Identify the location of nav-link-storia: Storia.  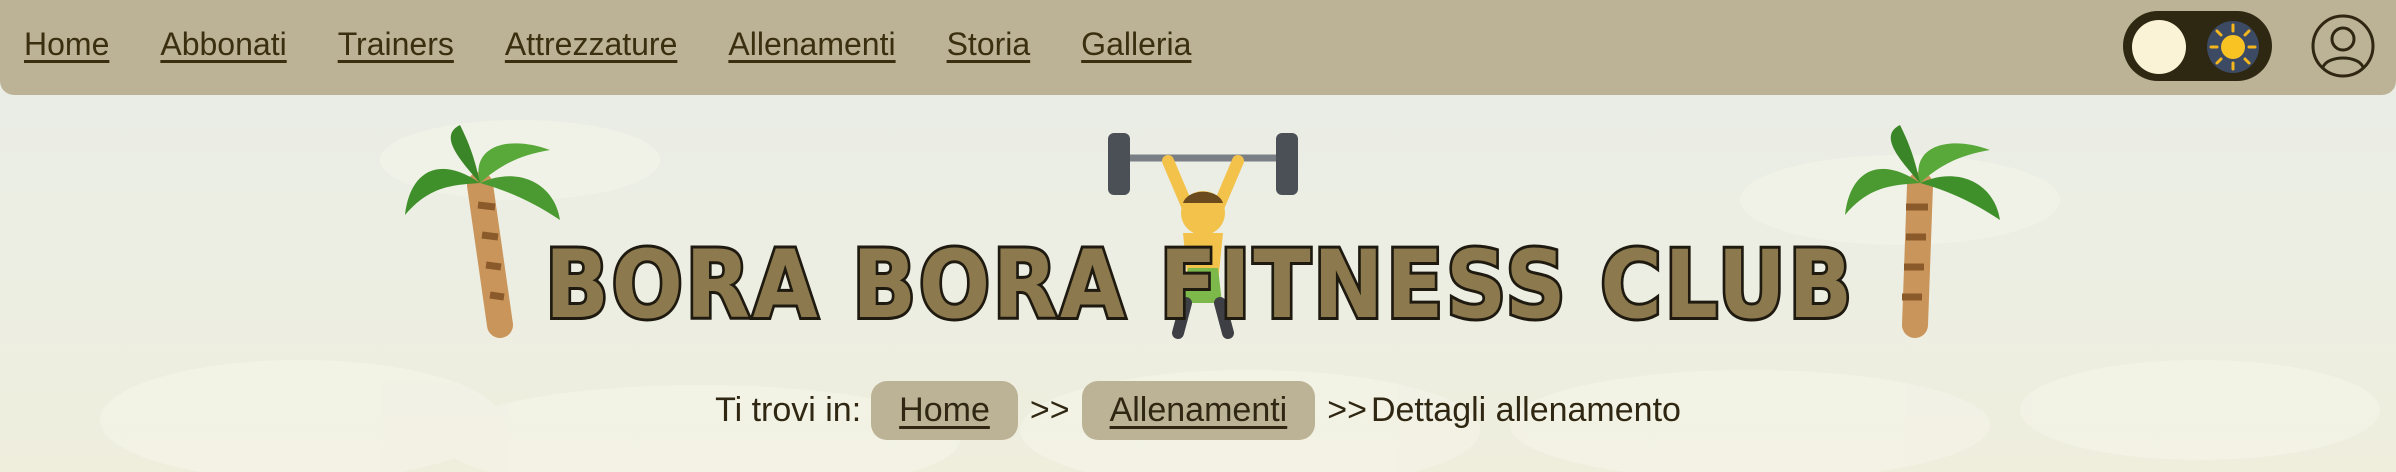
(989, 44).